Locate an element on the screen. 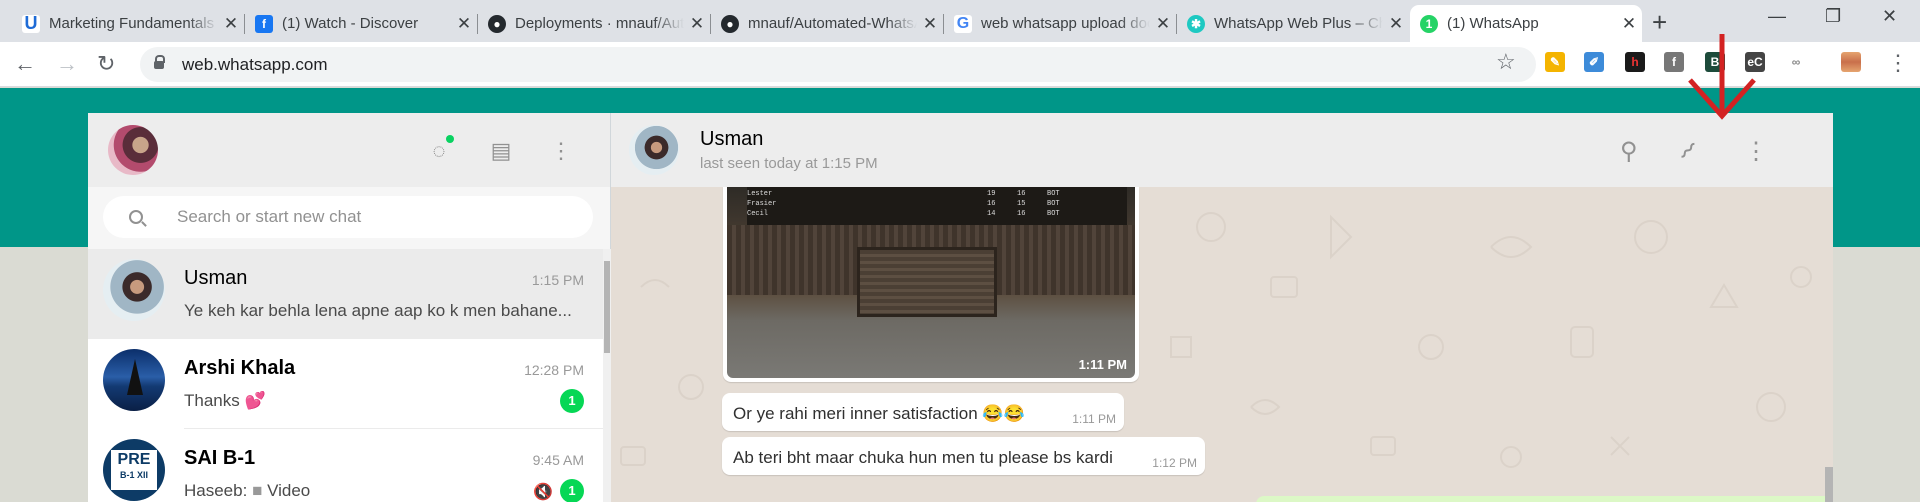 This screenshot has height=502, width=1920. bookmark-star-icon: ☆ is located at coordinates (1506, 62).